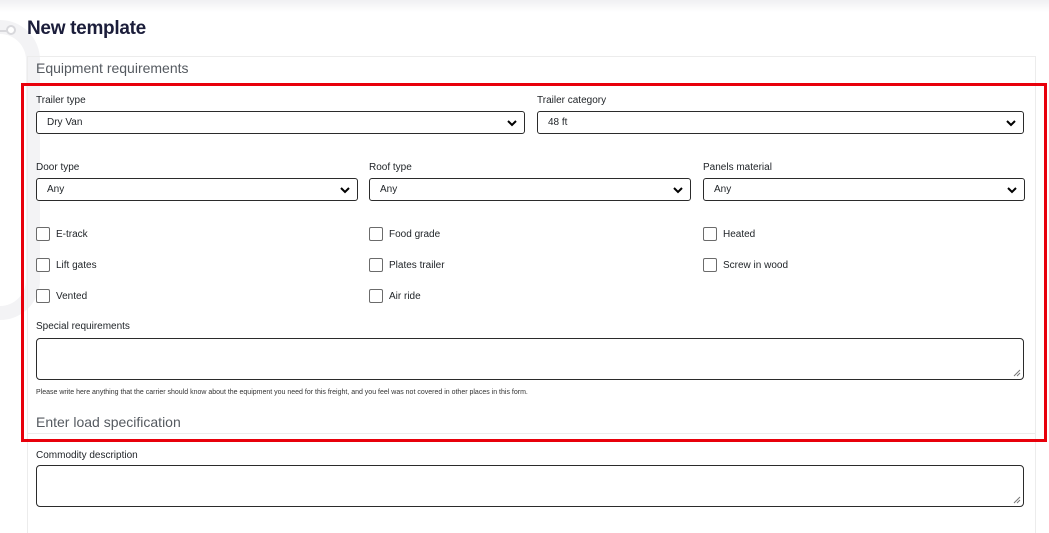 The width and height of the screenshot is (1049, 533). What do you see at coordinates (1016, 499) in the screenshot?
I see `resize-grip-icon` at bounding box center [1016, 499].